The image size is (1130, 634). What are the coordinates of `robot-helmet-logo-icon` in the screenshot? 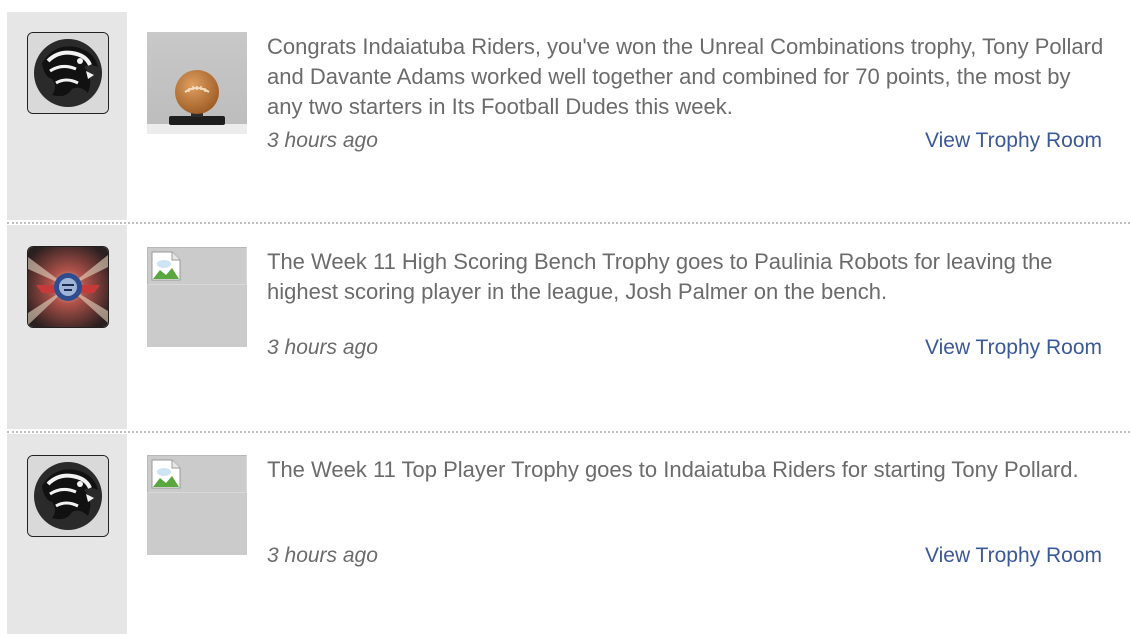 It's located at (68, 287).